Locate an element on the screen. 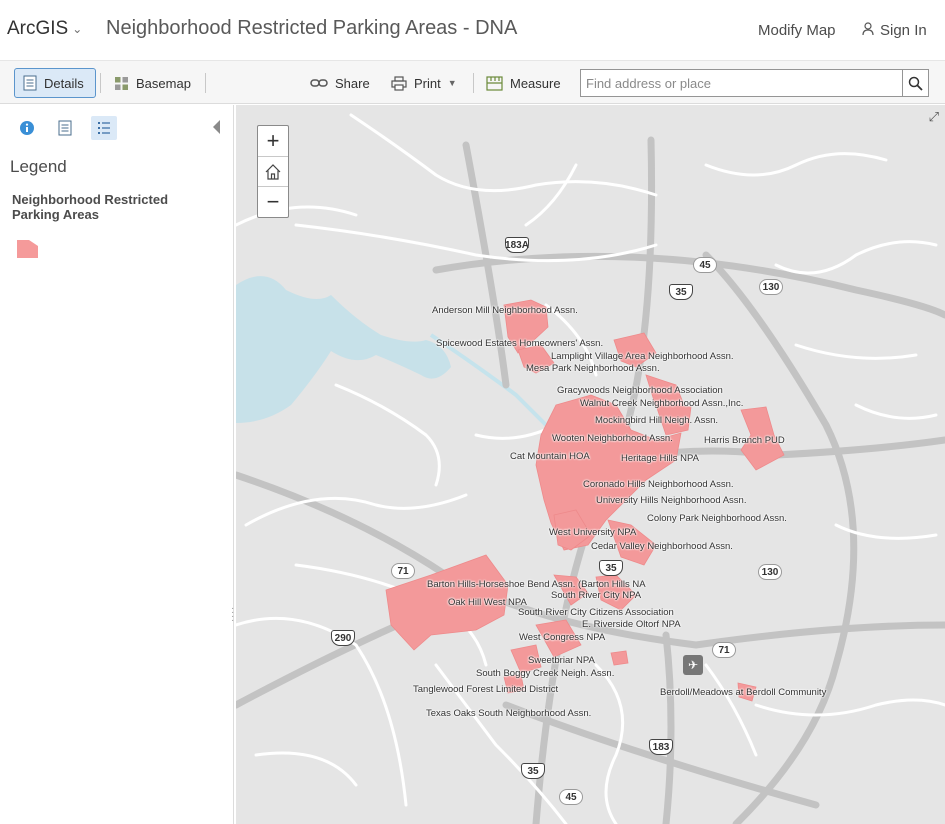 The height and width of the screenshot is (824, 945). home-icon is located at coordinates (273, 171).